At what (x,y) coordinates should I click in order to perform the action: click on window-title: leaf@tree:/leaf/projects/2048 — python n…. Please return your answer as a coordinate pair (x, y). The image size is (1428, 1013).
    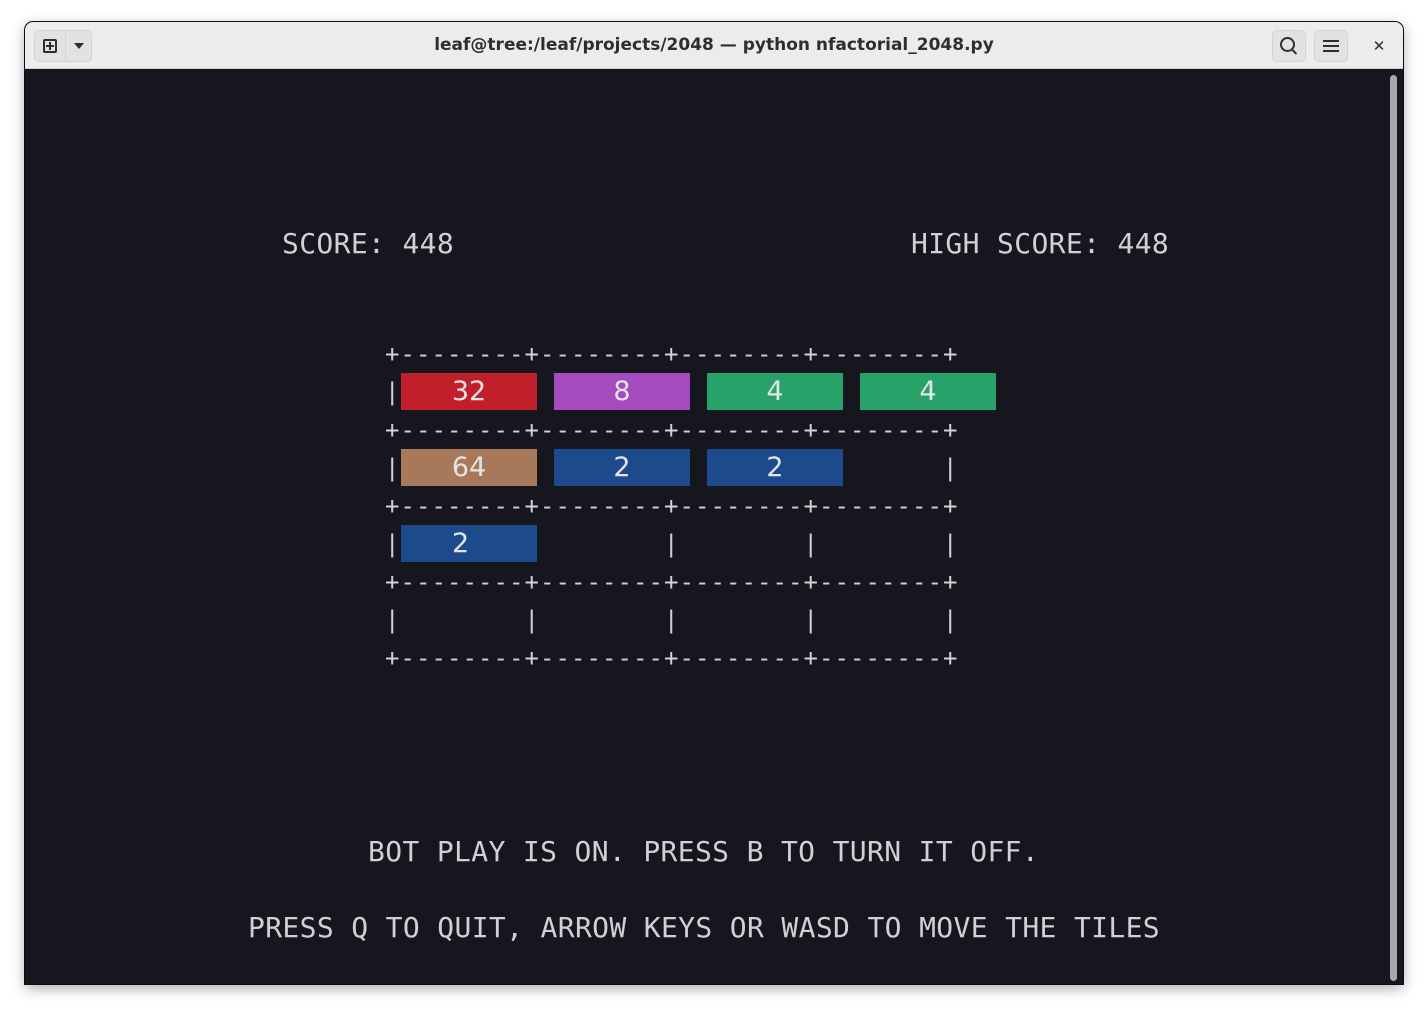
    Looking at the image, I should click on (714, 45).